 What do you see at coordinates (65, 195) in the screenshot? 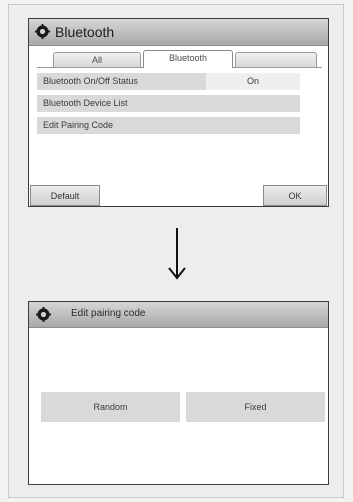
I see `default-button: Default` at bounding box center [65, 195].